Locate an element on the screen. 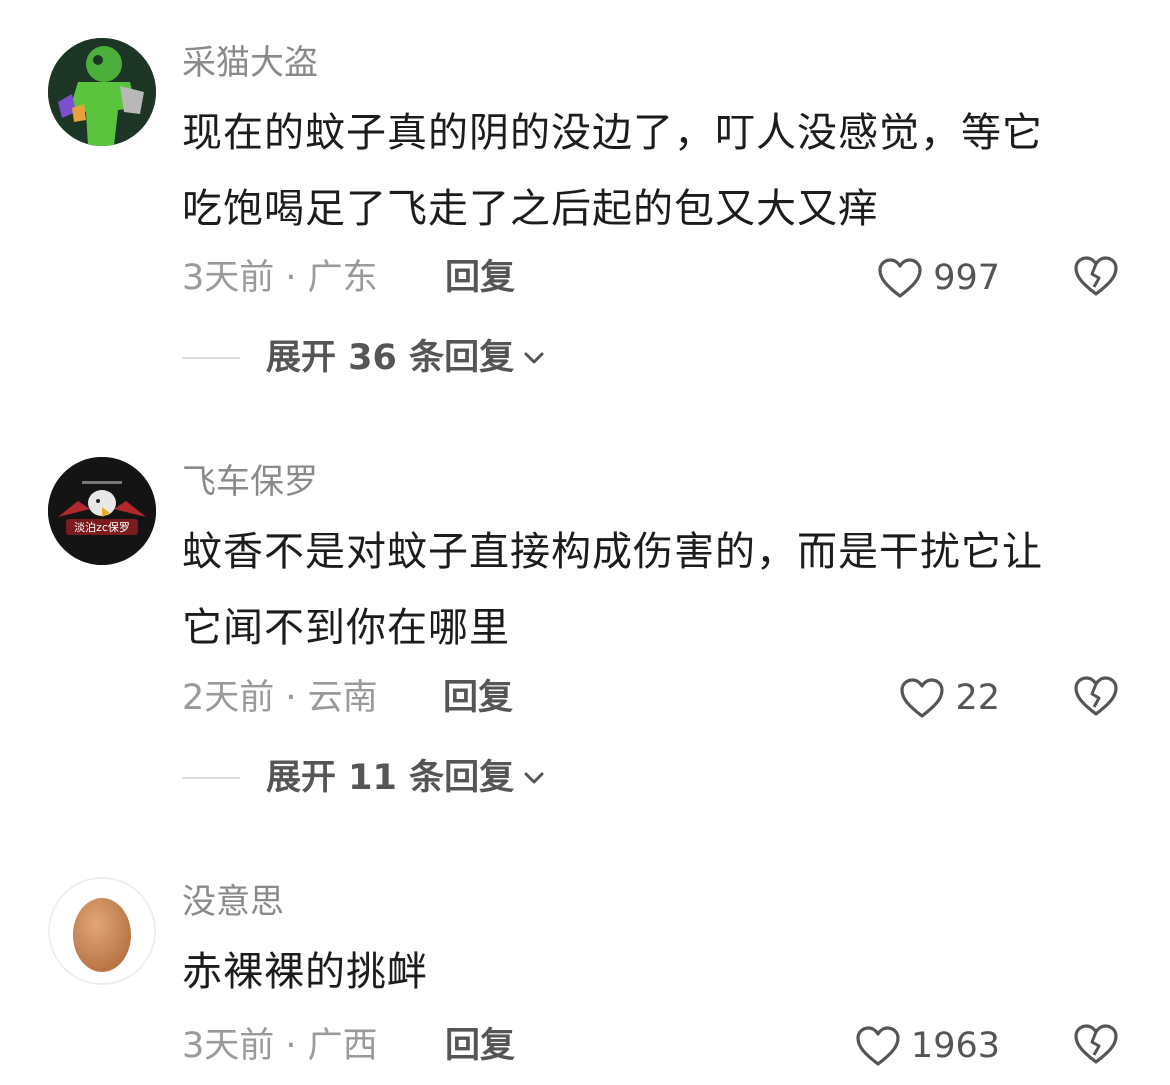 The height and width of the screenshot is (1085, 1170). comment-meta: 2天前 · 云南 is located at coordinates (280, 698).